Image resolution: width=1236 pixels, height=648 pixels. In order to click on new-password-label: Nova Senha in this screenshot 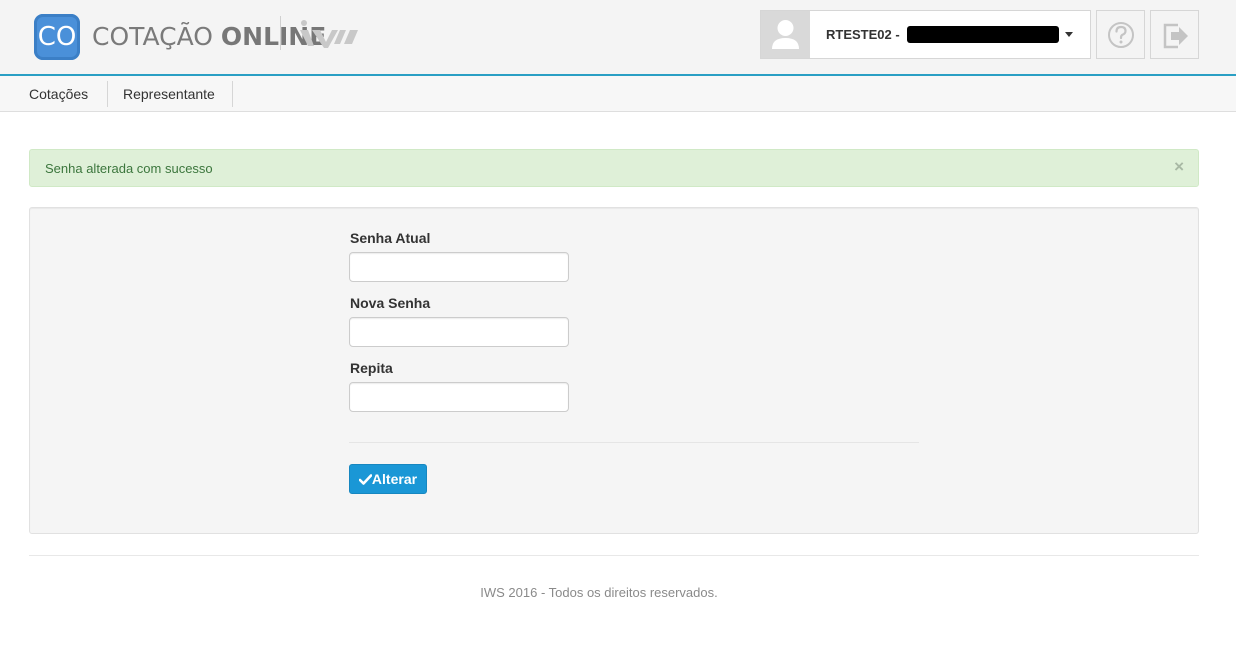, I will do `click(390, 303)`.